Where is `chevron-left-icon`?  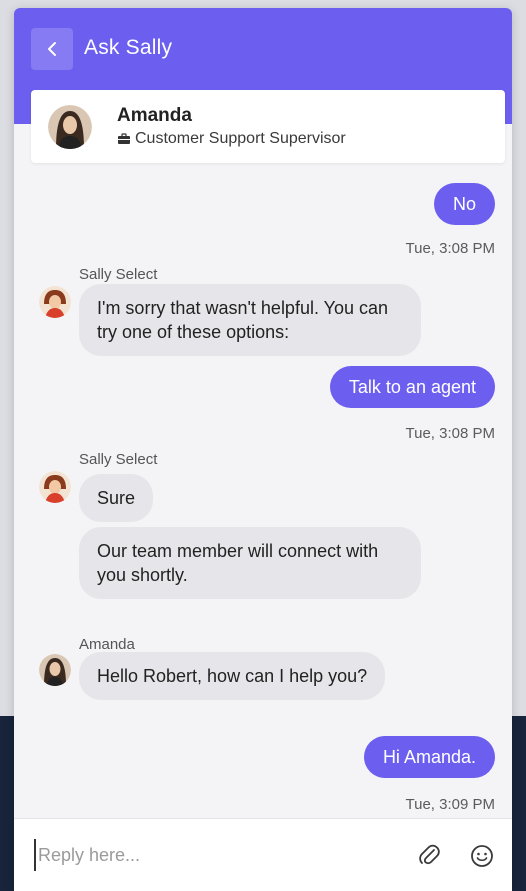 chevron-left-icon is located at coordinates (52, 49).